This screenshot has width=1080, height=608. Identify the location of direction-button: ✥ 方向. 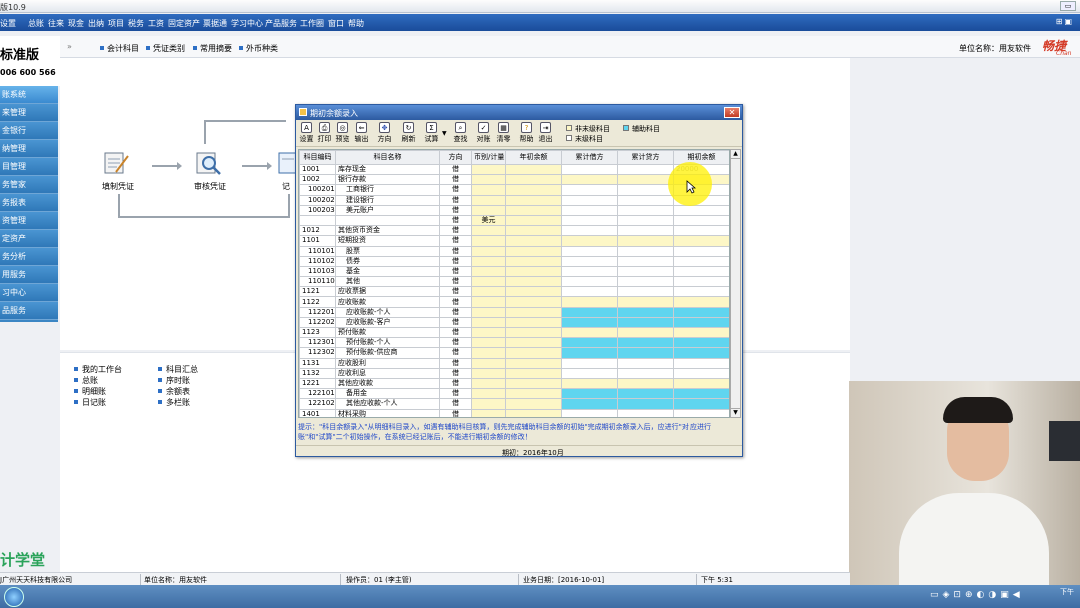
(384, 134).